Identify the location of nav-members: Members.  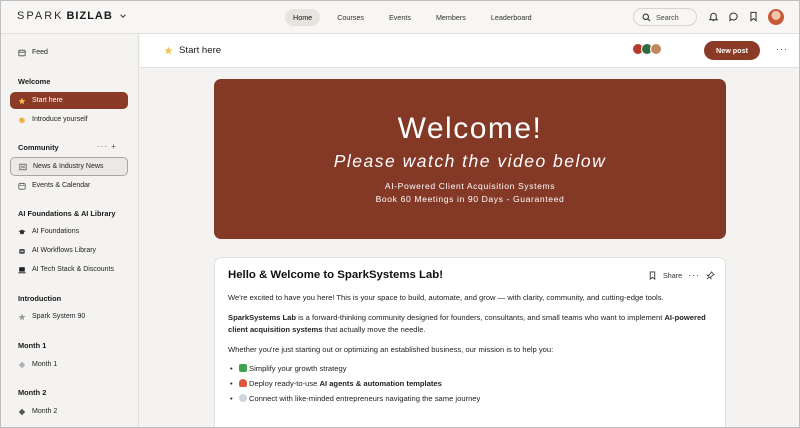
(451, 17).